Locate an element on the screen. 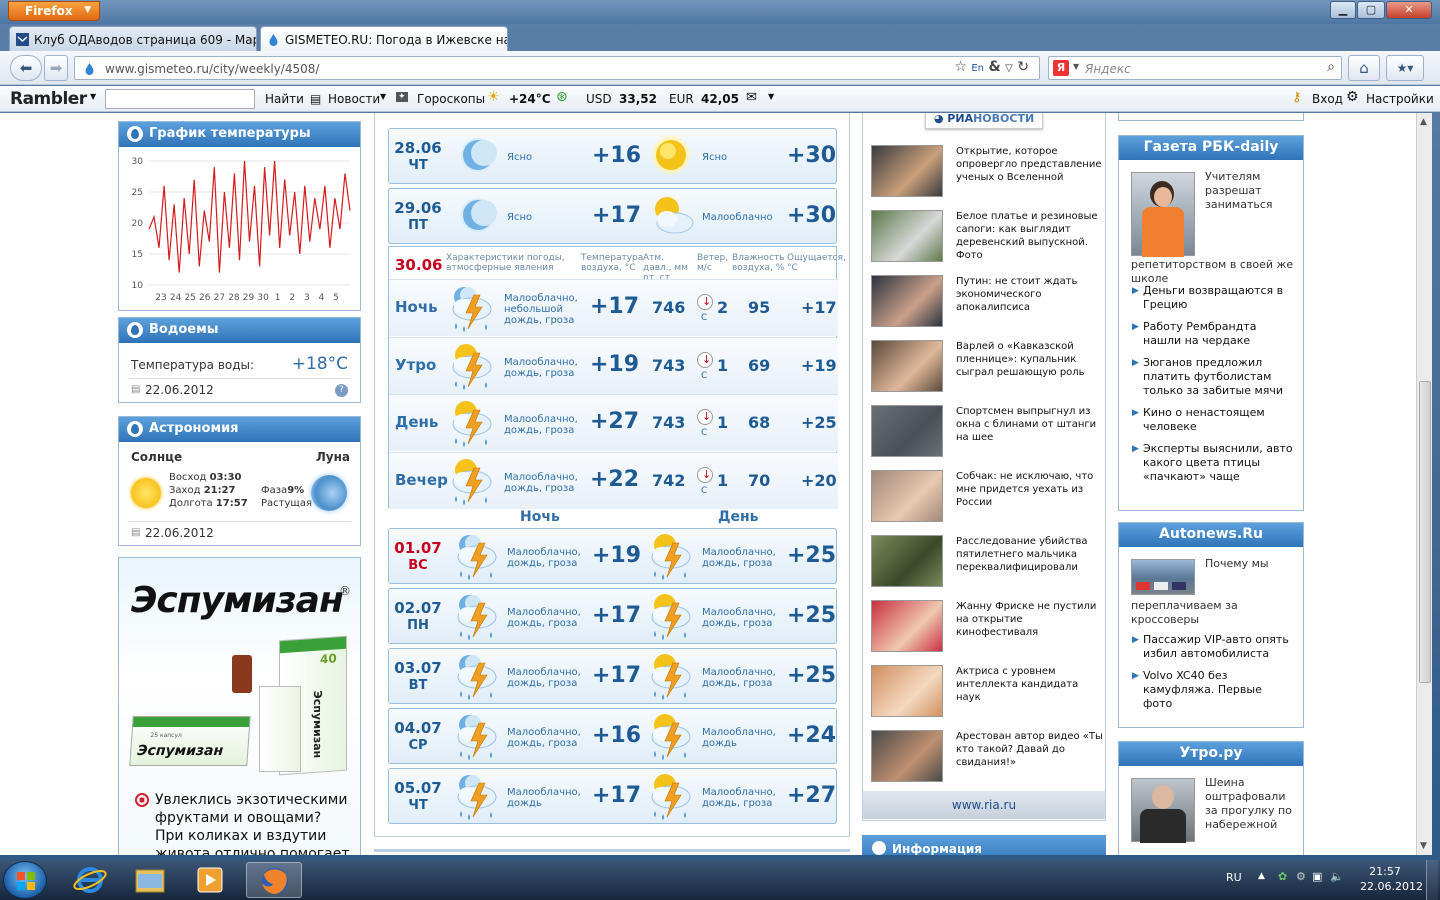 The height and width of the screenshot is (900, 1440). rambler-temperature: +24°C is located at coordinates (530, 99).